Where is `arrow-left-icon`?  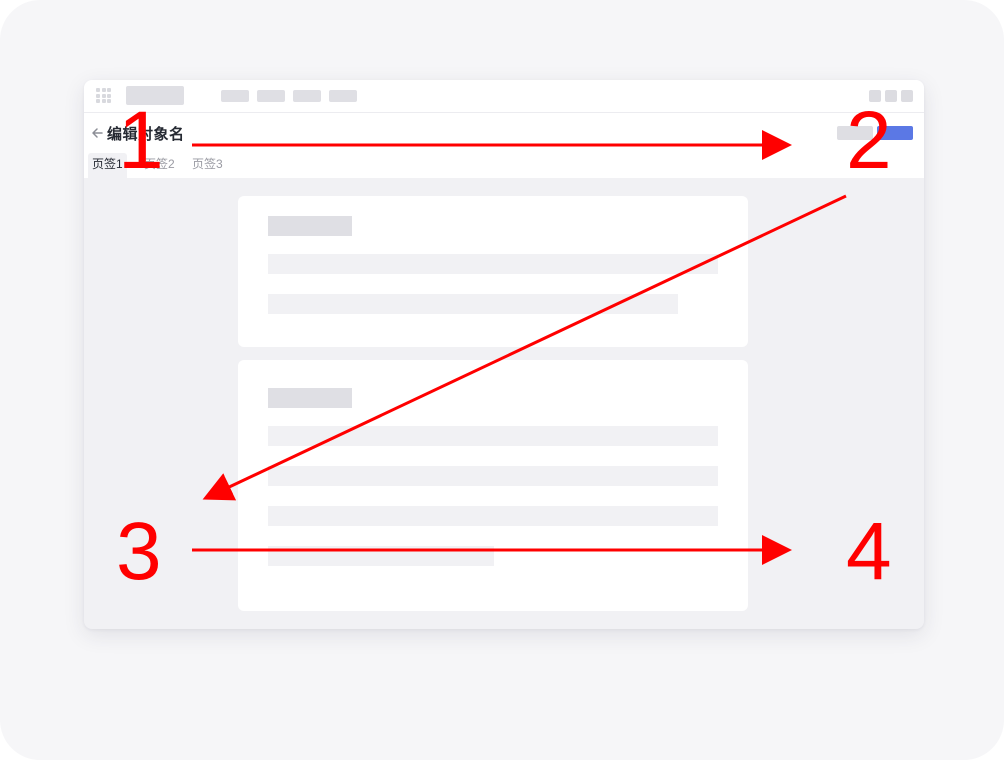 arrow-left-icon is located at coordinates (97, 133).